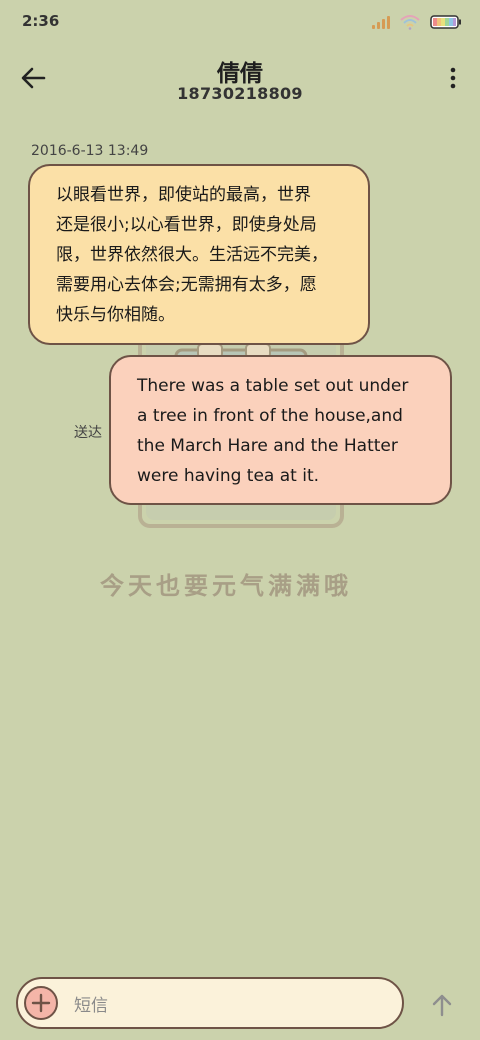 This screenshot has height=1040, width=480. I want to click on message-line: There was a table set out under, so click(273, 386).